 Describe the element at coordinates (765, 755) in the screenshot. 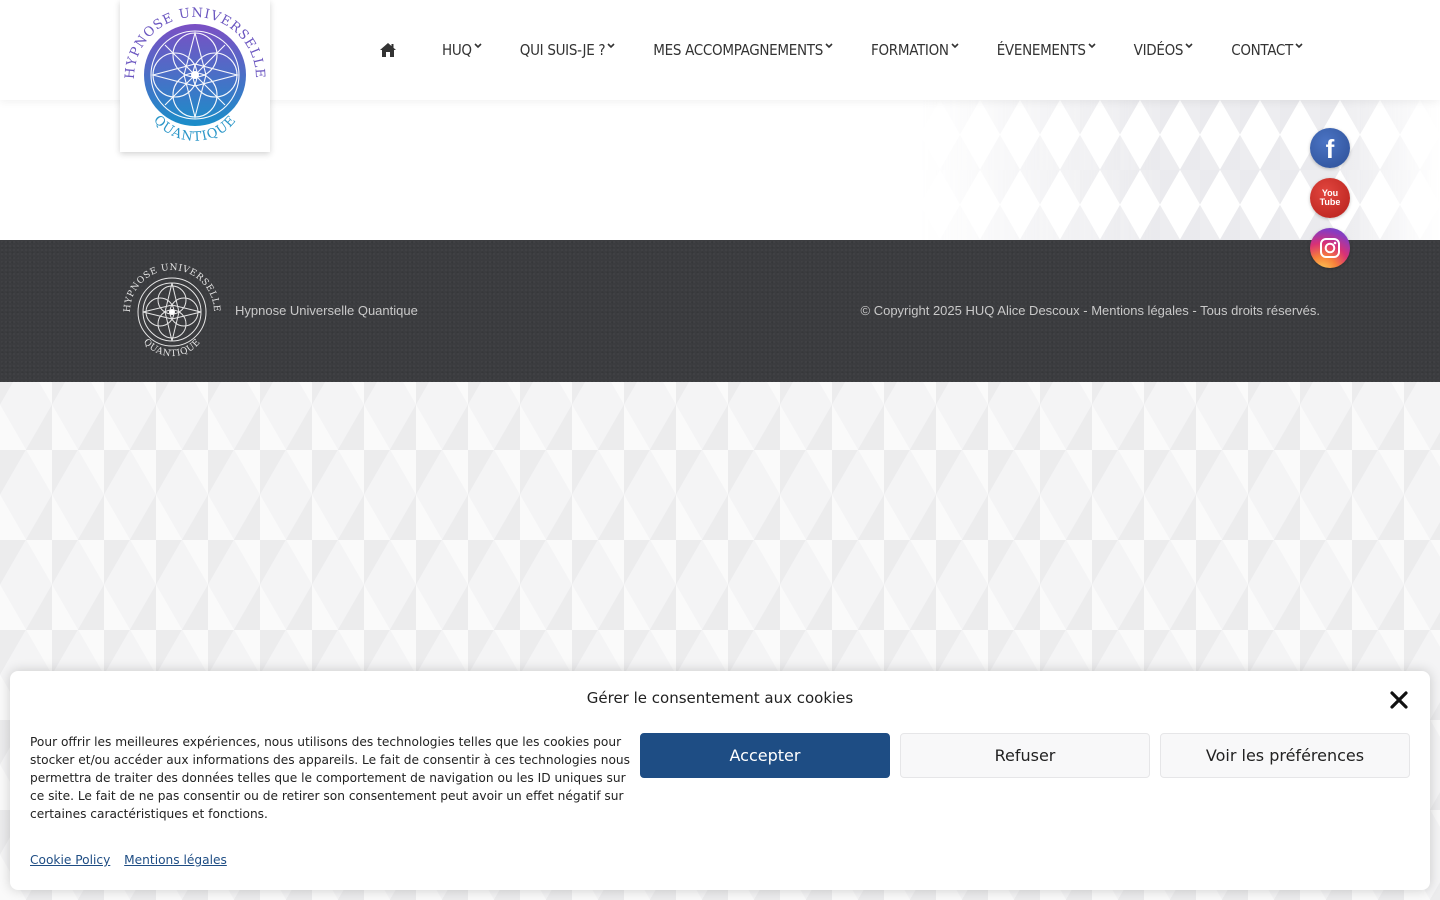

I see `accept-button: Accepter` at that location.